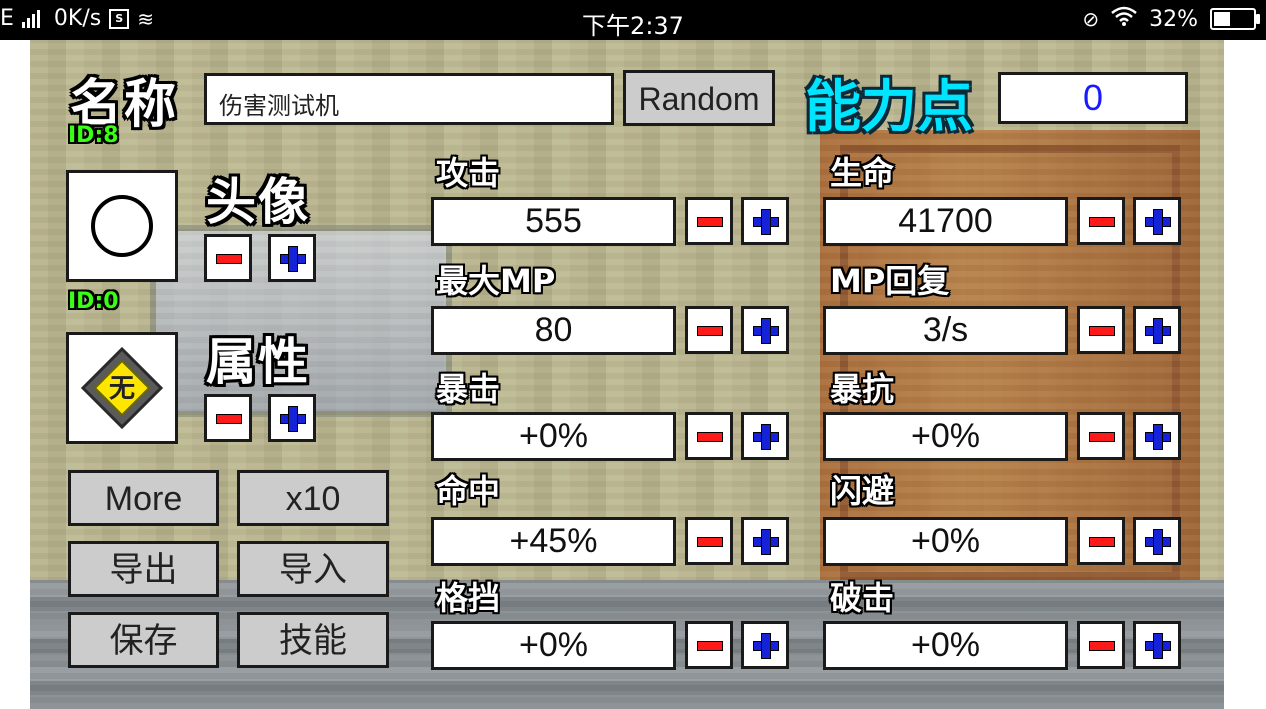 This screenshot has width=1266, height=709. I want to click on mp-regen-plus-button, so click(1157, 330).